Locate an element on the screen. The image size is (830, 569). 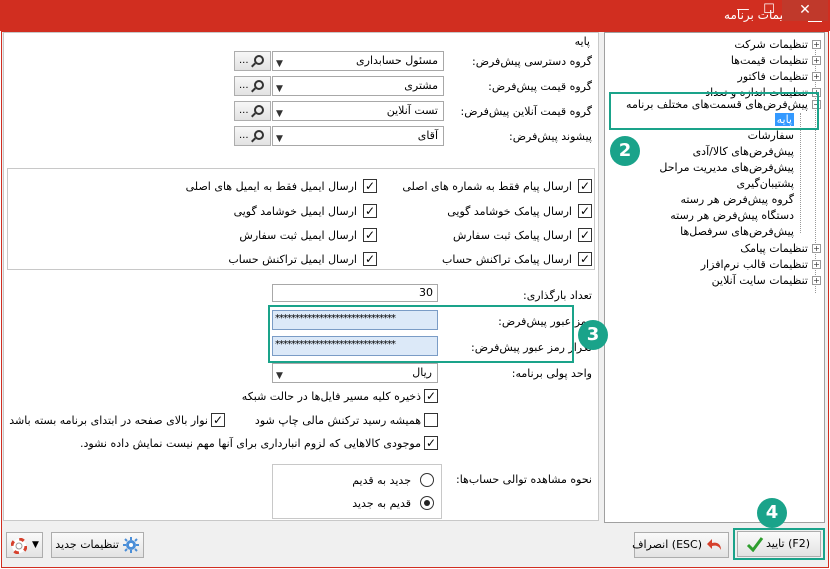
option-label: ذخیره کلیه مسیر فایل‌ها در حالت شبکه is located at coordinates (331, 396).